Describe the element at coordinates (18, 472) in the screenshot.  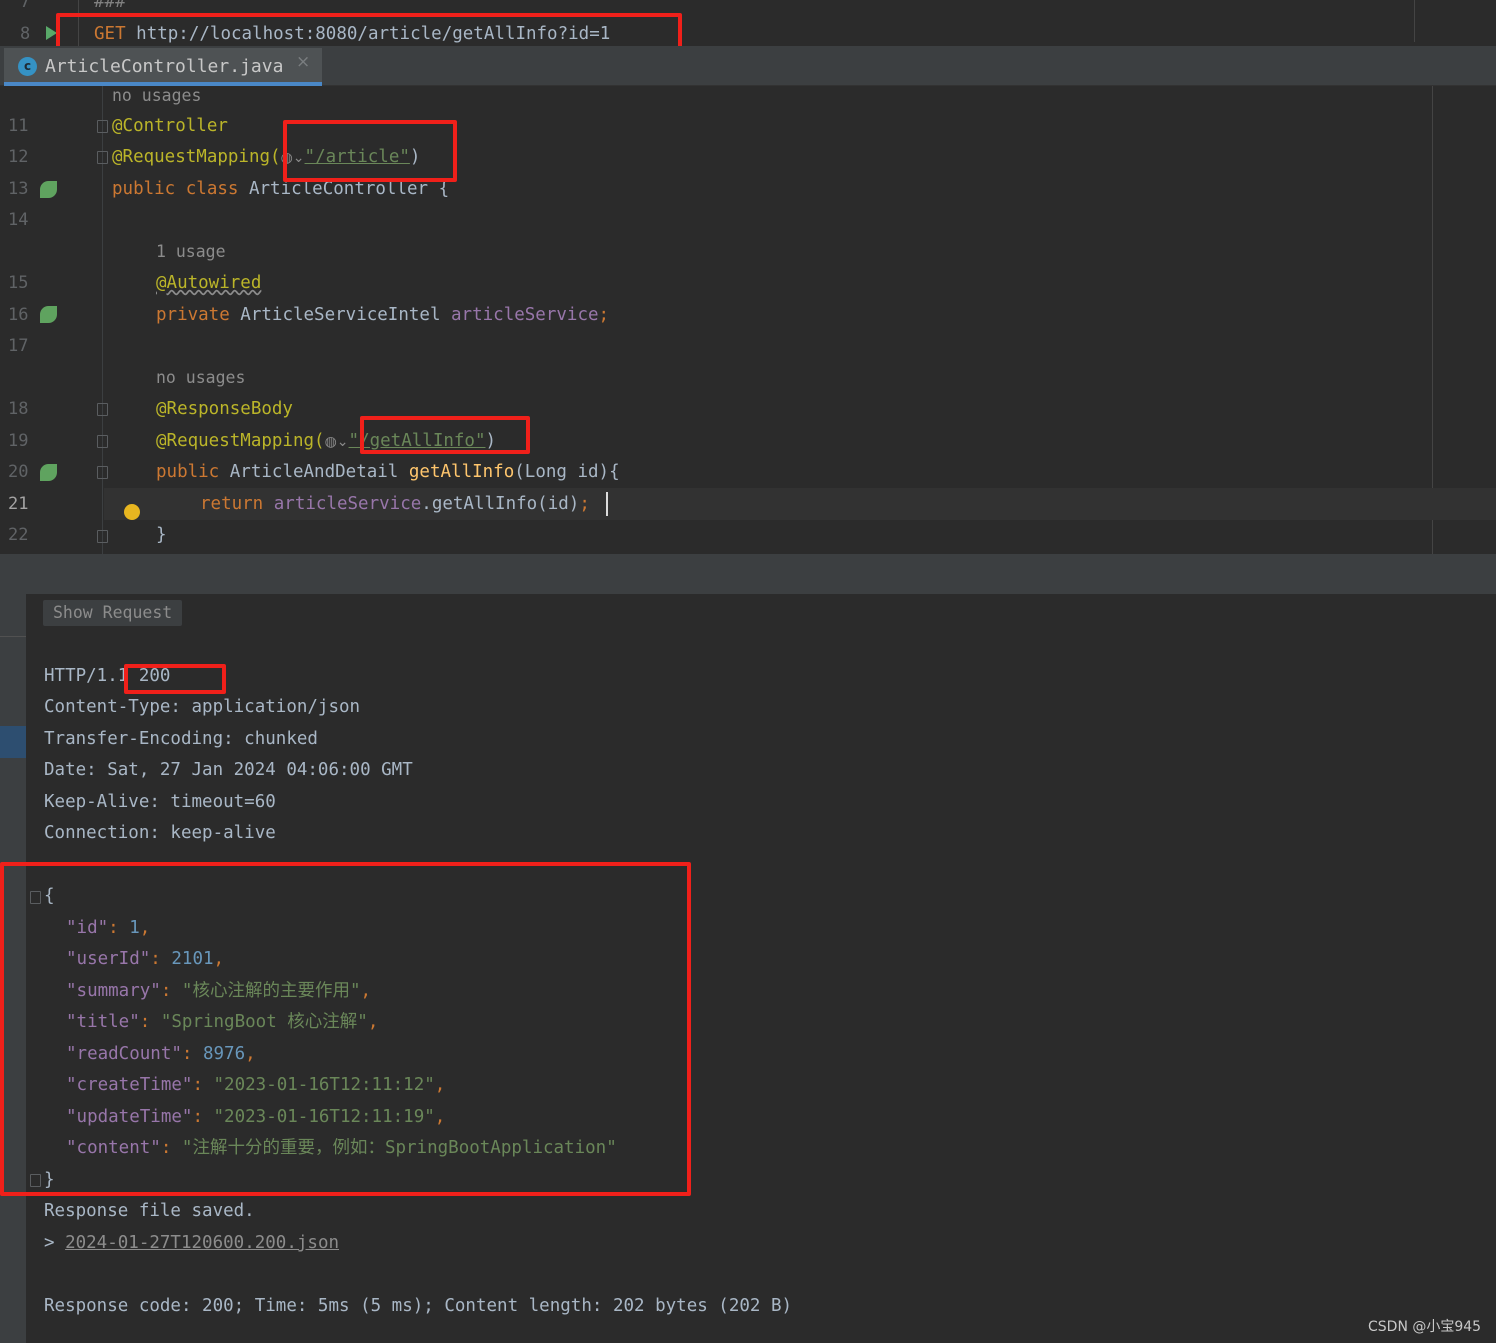
I see `line-number: 20` at that location.